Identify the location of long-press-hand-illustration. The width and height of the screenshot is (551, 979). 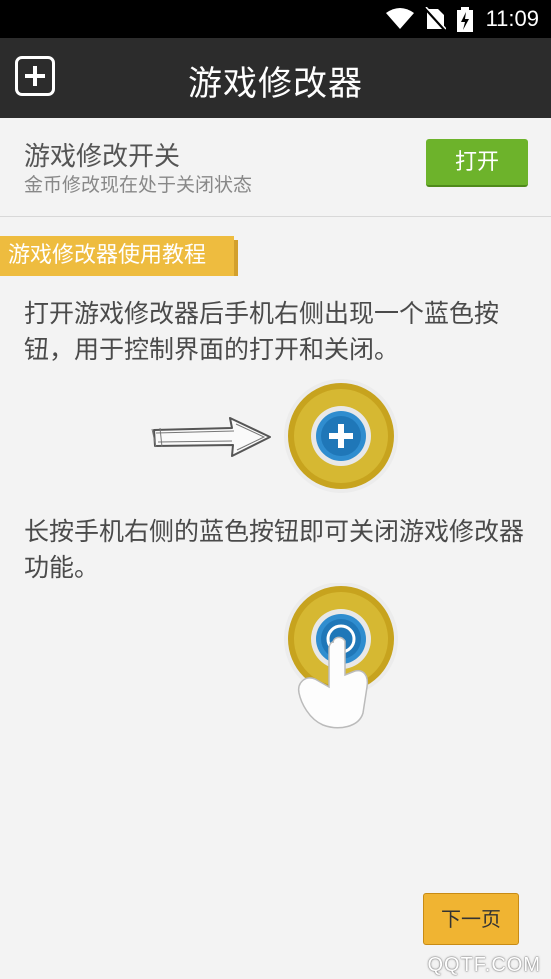
(341, 656).